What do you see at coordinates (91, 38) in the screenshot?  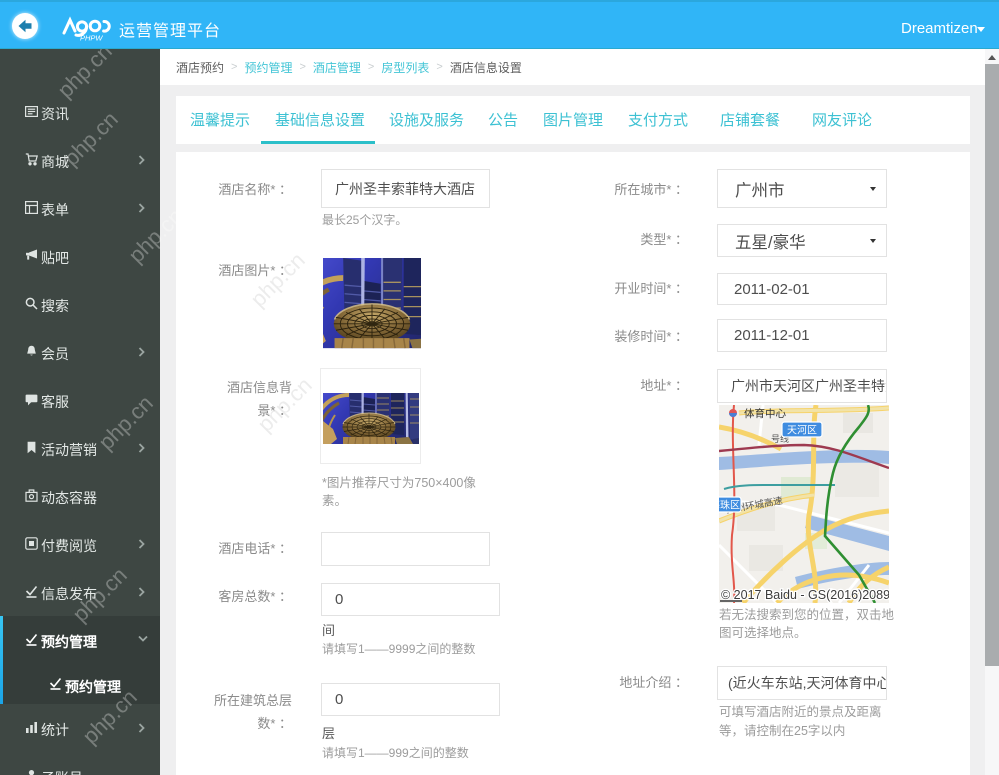 I see `svg-text: PHPW` at bounding box center [91, 38].